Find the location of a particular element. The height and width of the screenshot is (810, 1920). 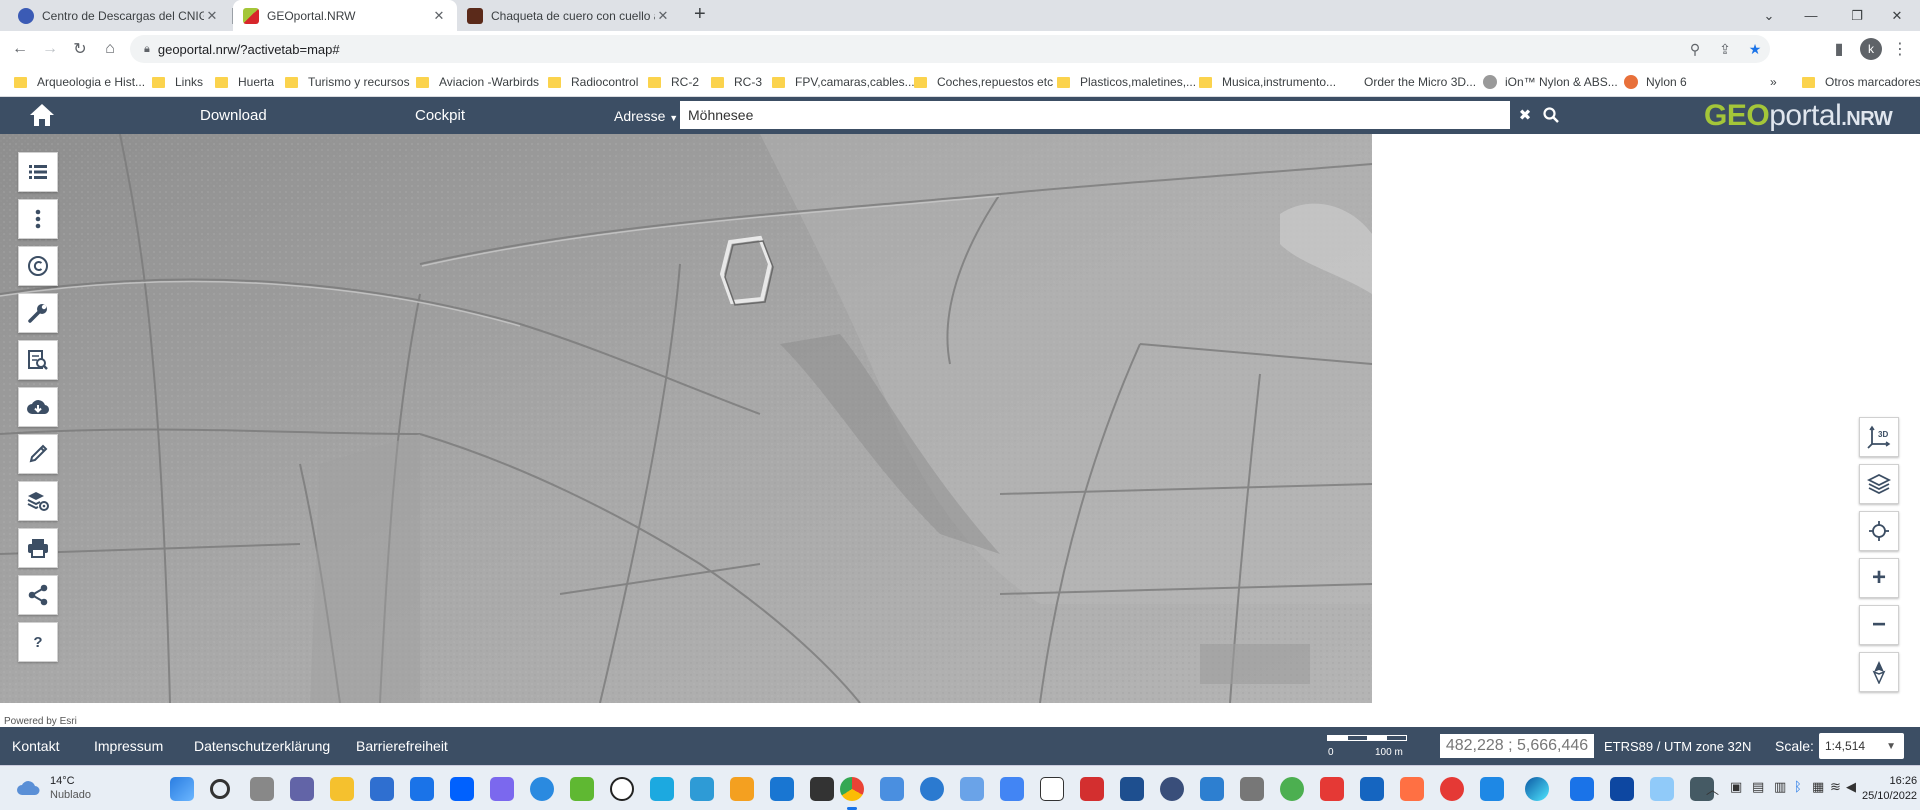

share-page-icon: ⇪ is located at coordinates (1725, 49).